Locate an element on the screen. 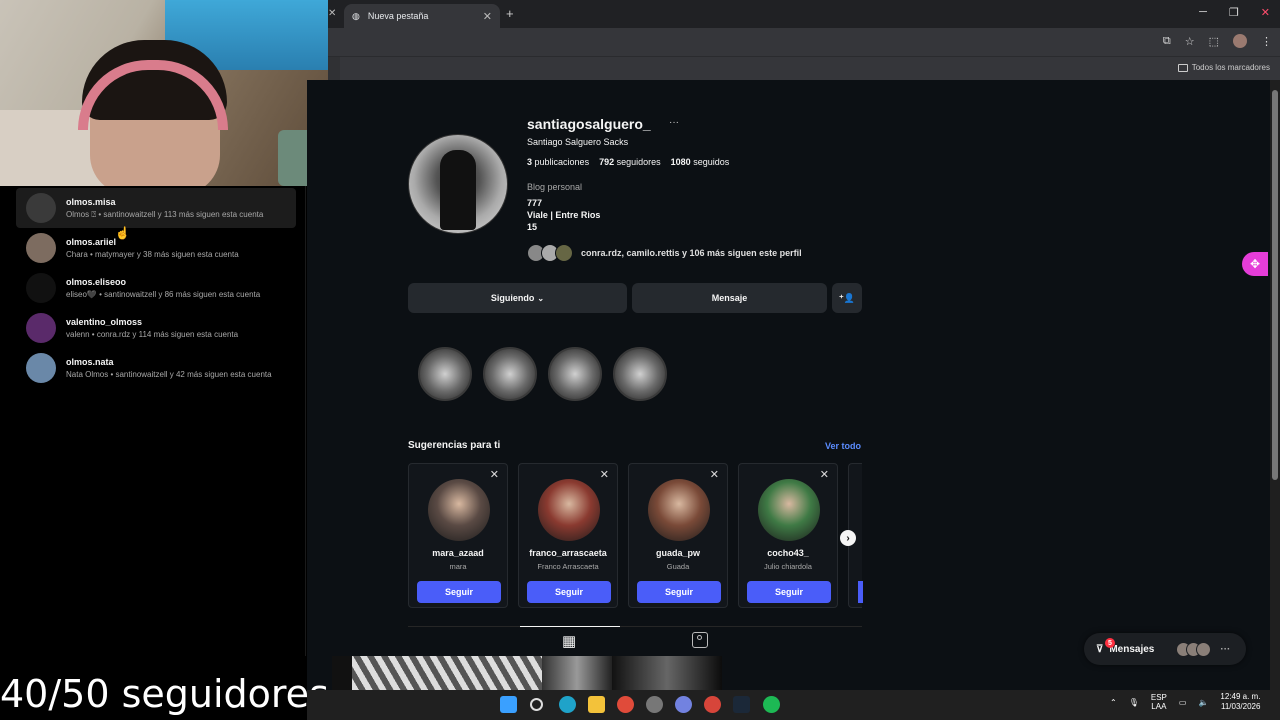 The image size is (1280, 720). followers-stat: 792 seguidores is located at coordinates (630, 162).